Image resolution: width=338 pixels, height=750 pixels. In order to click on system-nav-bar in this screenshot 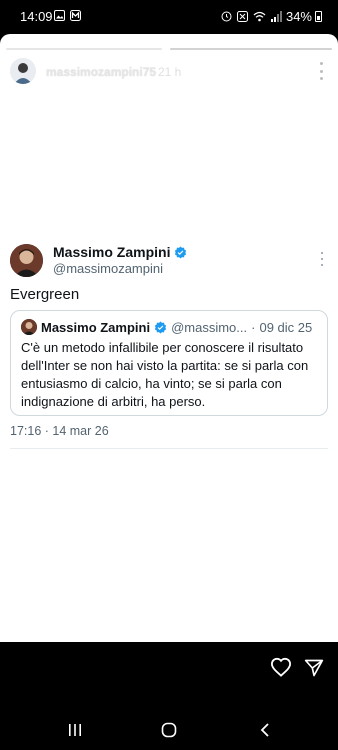, I will do `click(169, 730)`.